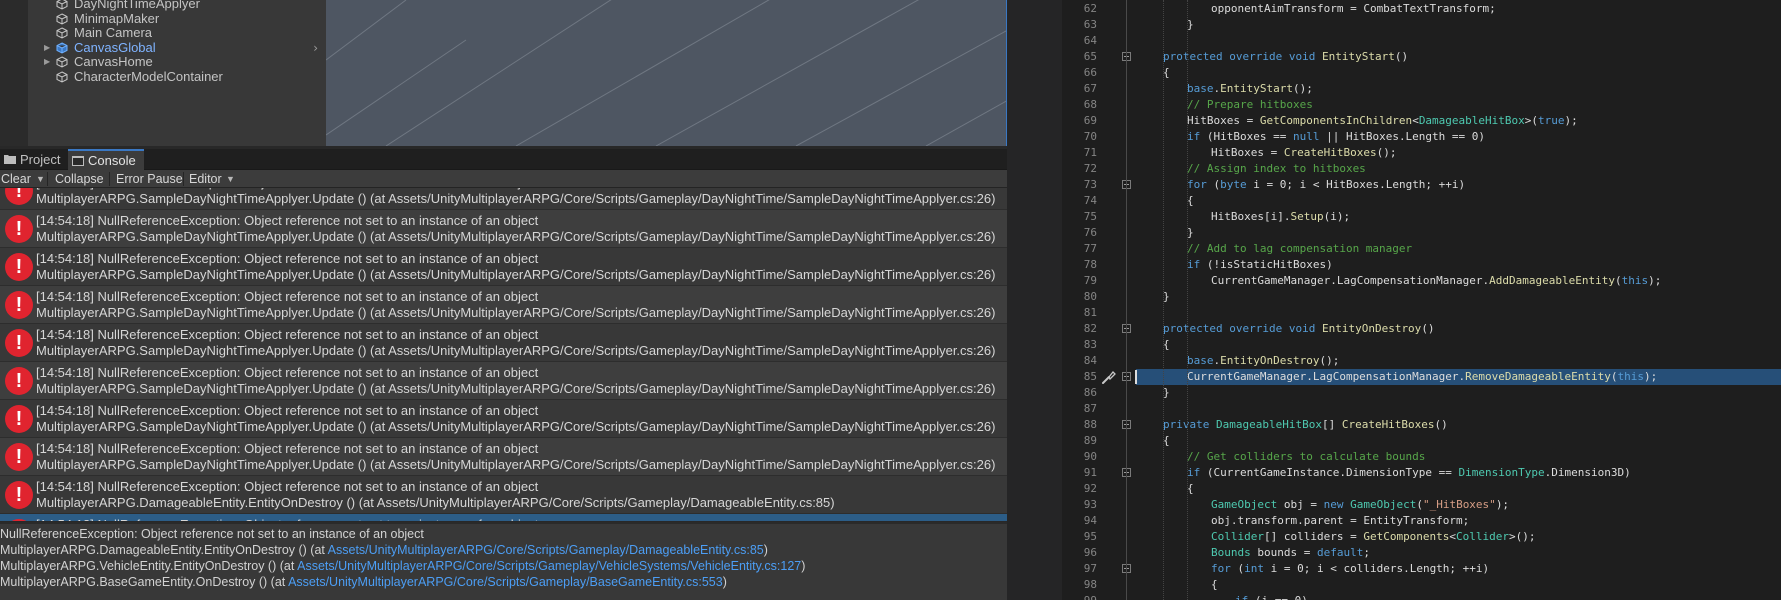  Describe the element at coordinates (149, 179) in the screenshot. I see `error-pause-toggle: Error Pause` at that location.